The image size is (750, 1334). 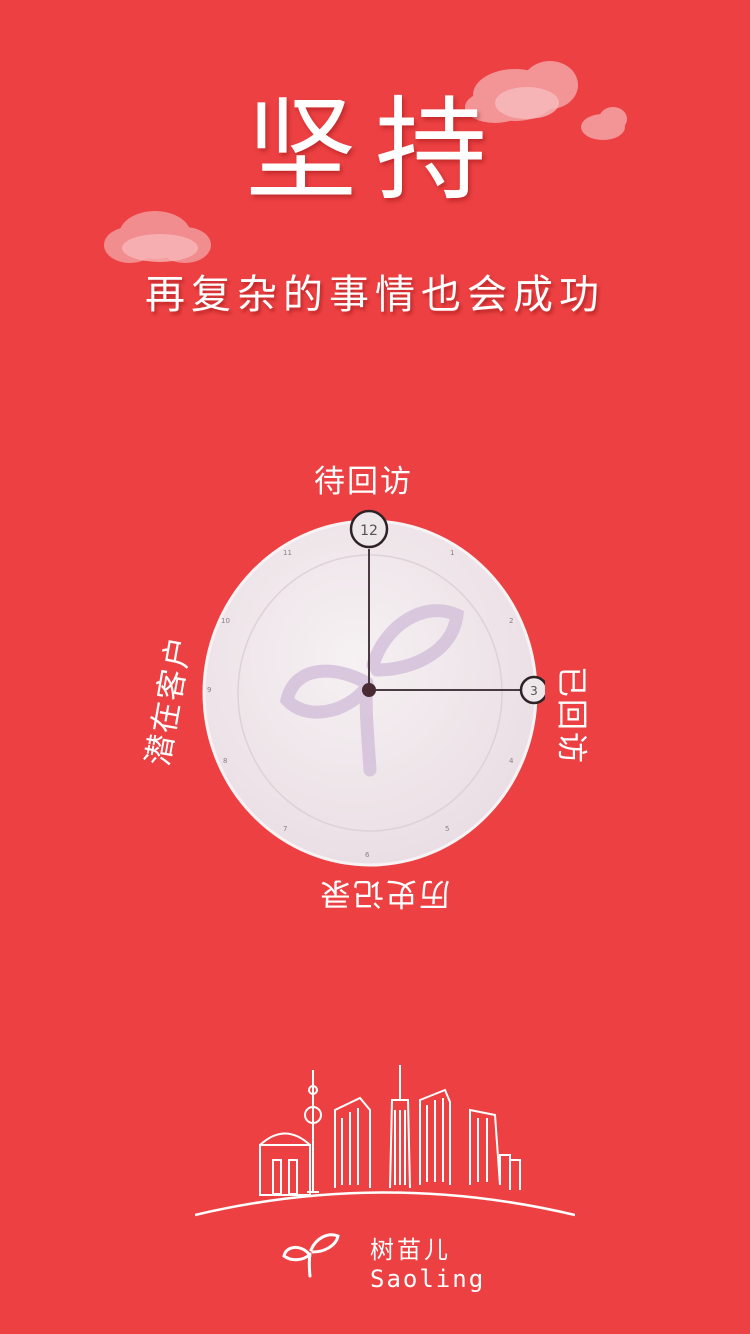 What do you see at coordinates (367, 855) in the screenshot?
I see `hour-marker-6: 6` at bounding box center [367, 855].